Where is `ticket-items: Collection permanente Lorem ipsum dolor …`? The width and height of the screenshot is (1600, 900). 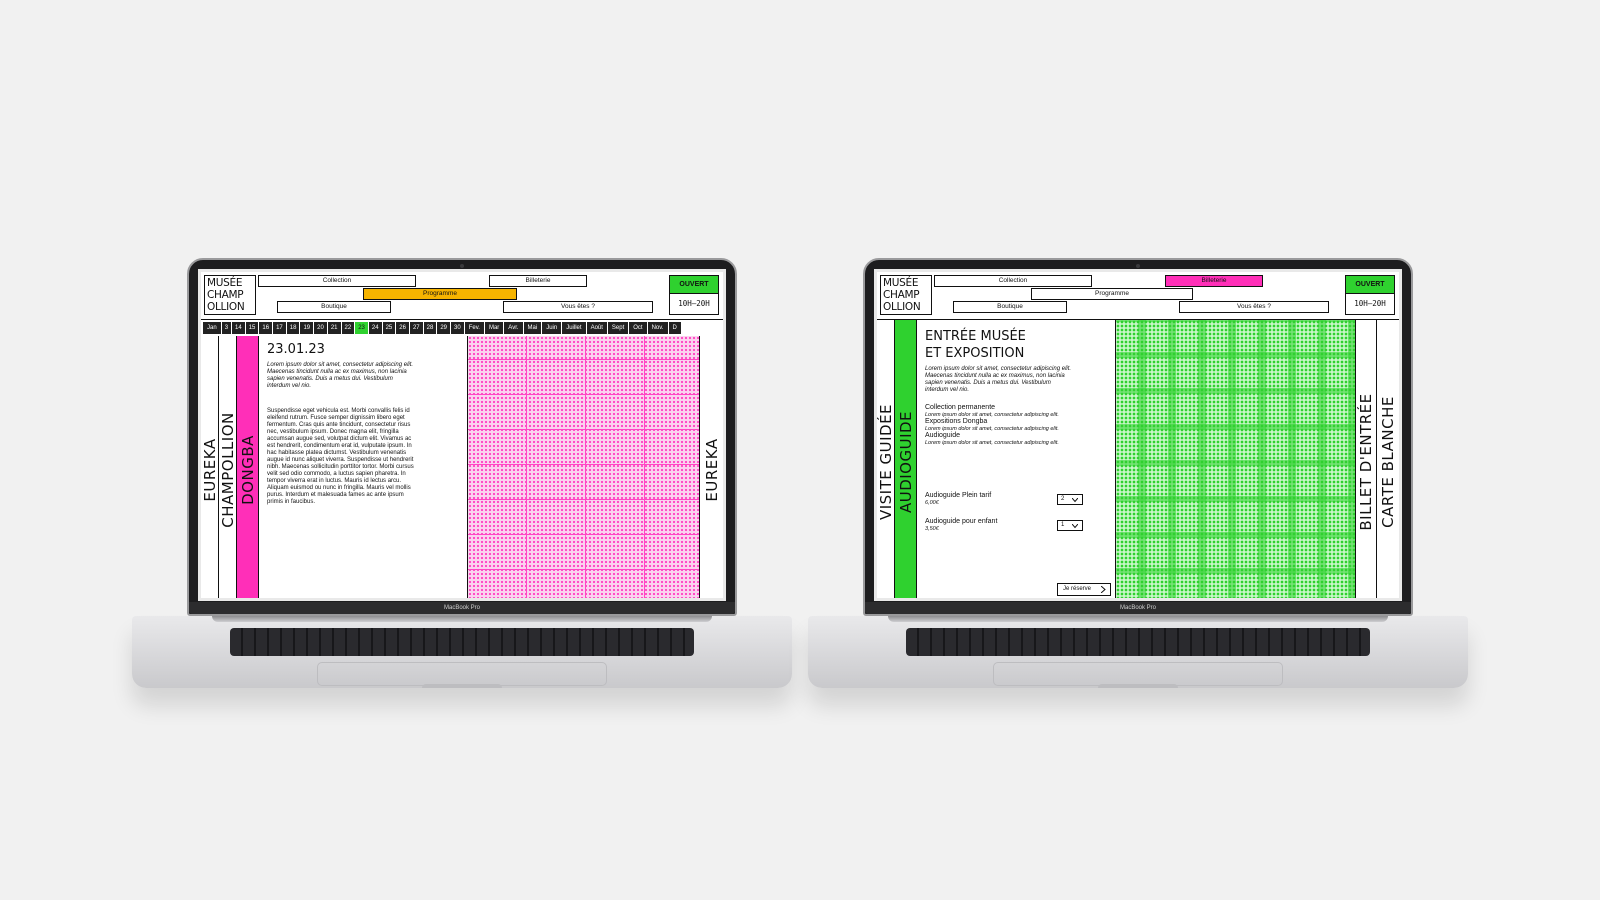
ticket-items: Collection permanente Lorem ipsum dolor … is located at coordinates (1000, 425).